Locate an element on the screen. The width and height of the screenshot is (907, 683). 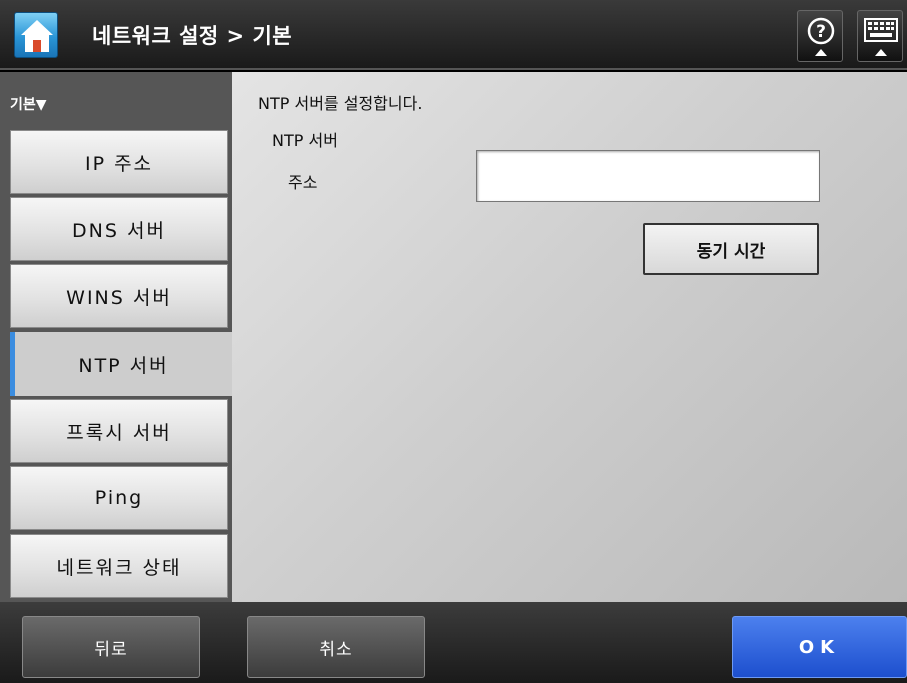
keyboard-icon is located at coordinates (881, 37).